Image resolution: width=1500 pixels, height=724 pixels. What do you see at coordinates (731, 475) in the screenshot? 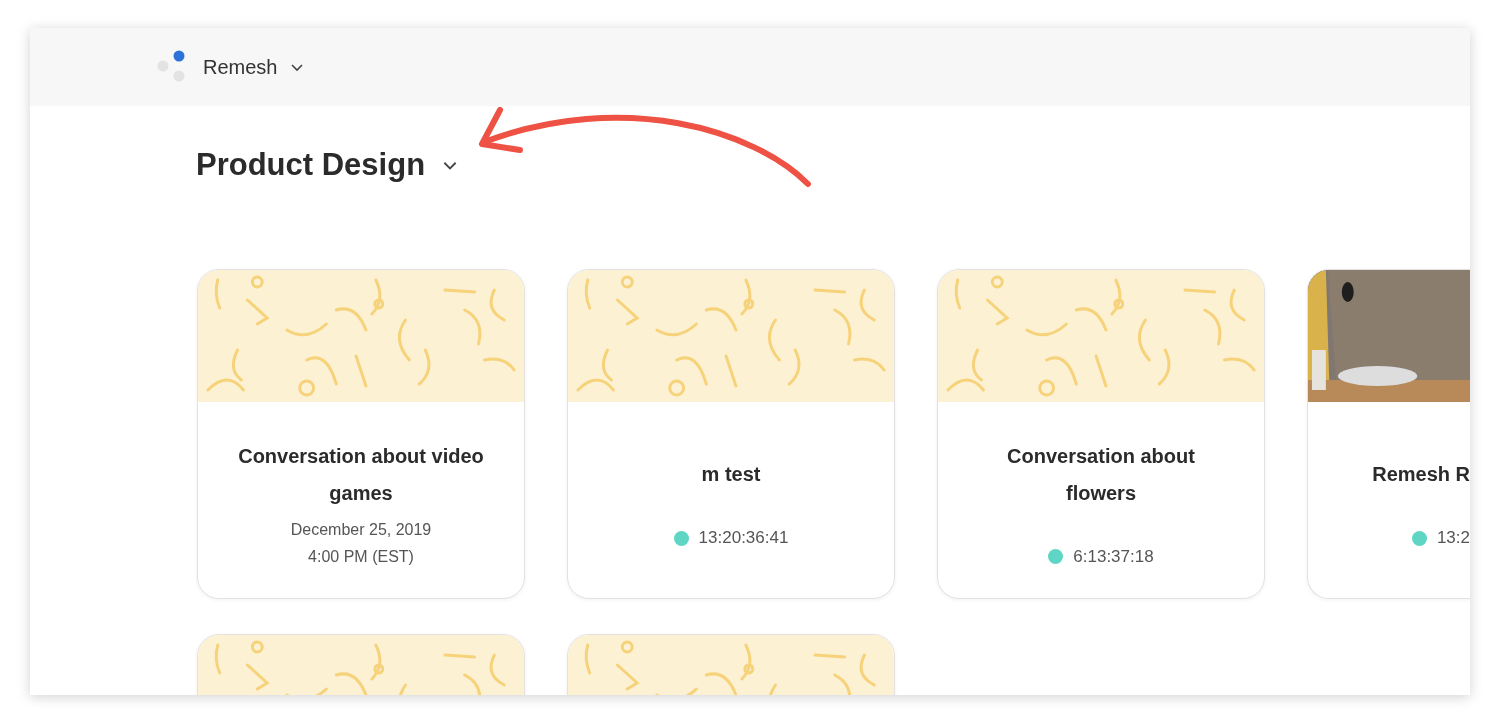
I see `card-title: m test` at bounding box center [731, 475].